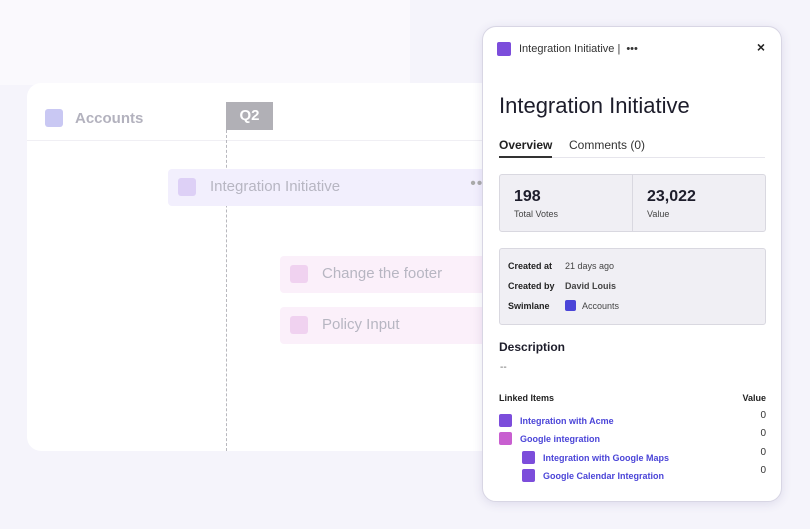 This screenshot has width=810, height=529. I want to click on linked-item: Google Calendar Integration, so click(593, 475).